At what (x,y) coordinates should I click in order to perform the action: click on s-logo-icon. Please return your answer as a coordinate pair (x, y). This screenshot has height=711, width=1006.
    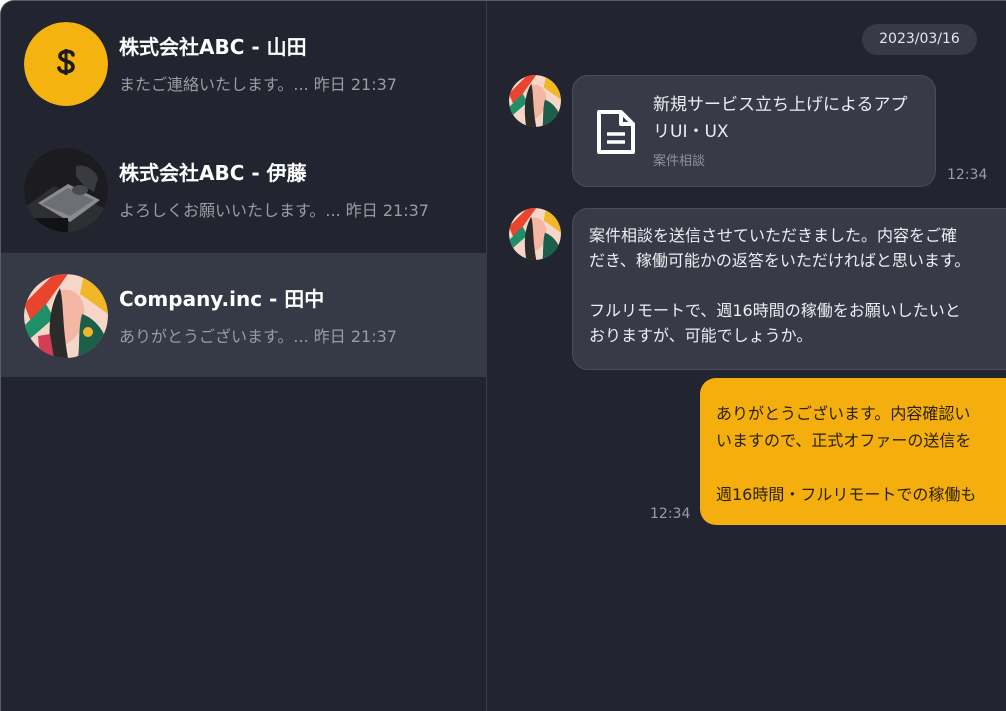
    Looking at the image, I should click on (66, 64).